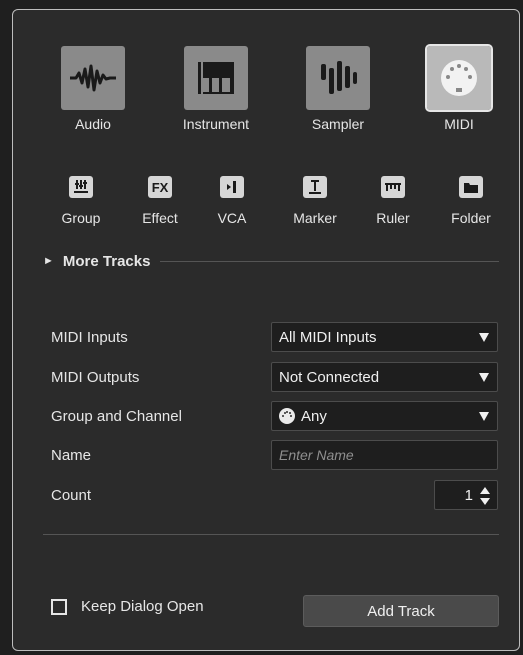 The image size is (523, 655). I want to click on midi-inputs-value: All MIDI Inputs, so click(328, 337).